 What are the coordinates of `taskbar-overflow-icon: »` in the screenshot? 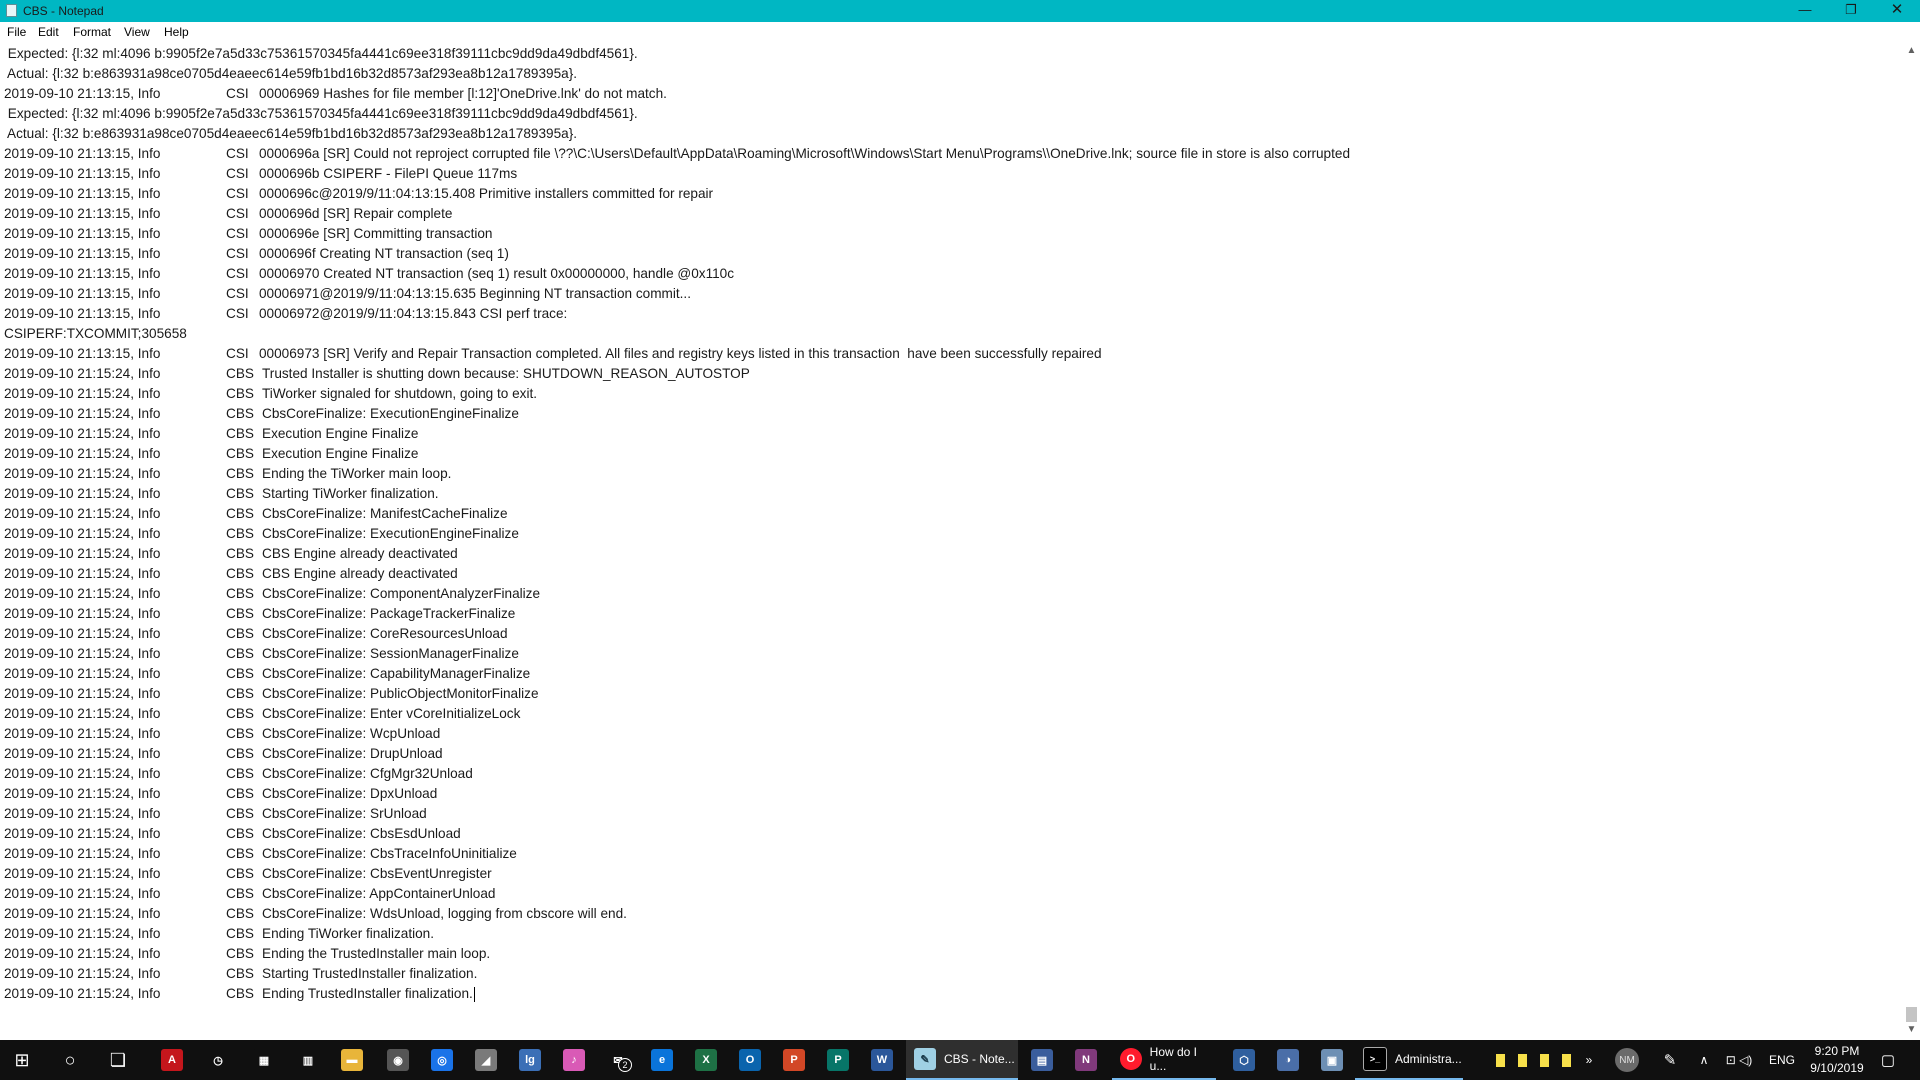 It's located at (1589, 1060).